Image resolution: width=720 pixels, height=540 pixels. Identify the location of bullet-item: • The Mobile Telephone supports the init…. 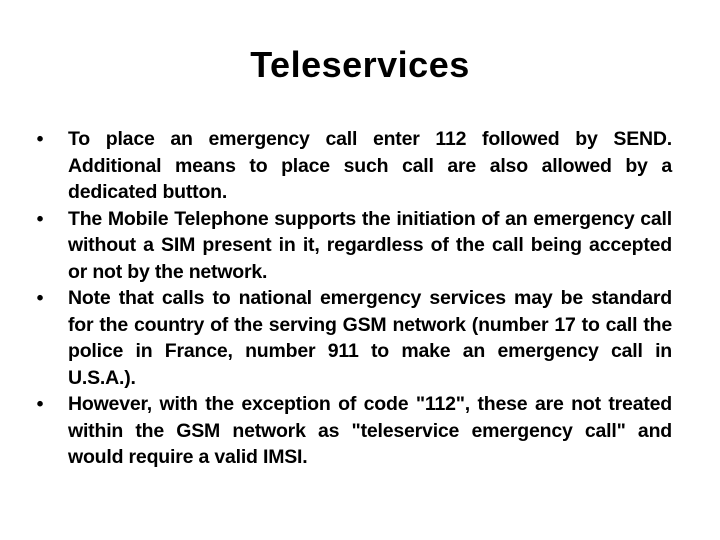
(346, 246).